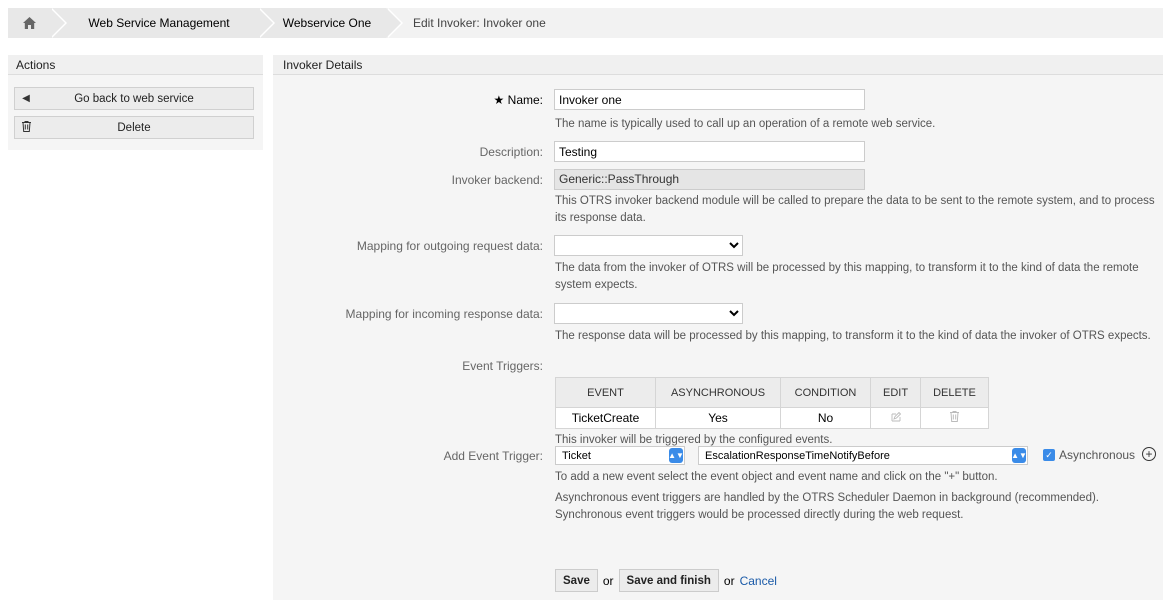  What do you see at coordinates (511, 152) in the screenshot?
I see `description-label: Description:` at bounding box center [511, 152].